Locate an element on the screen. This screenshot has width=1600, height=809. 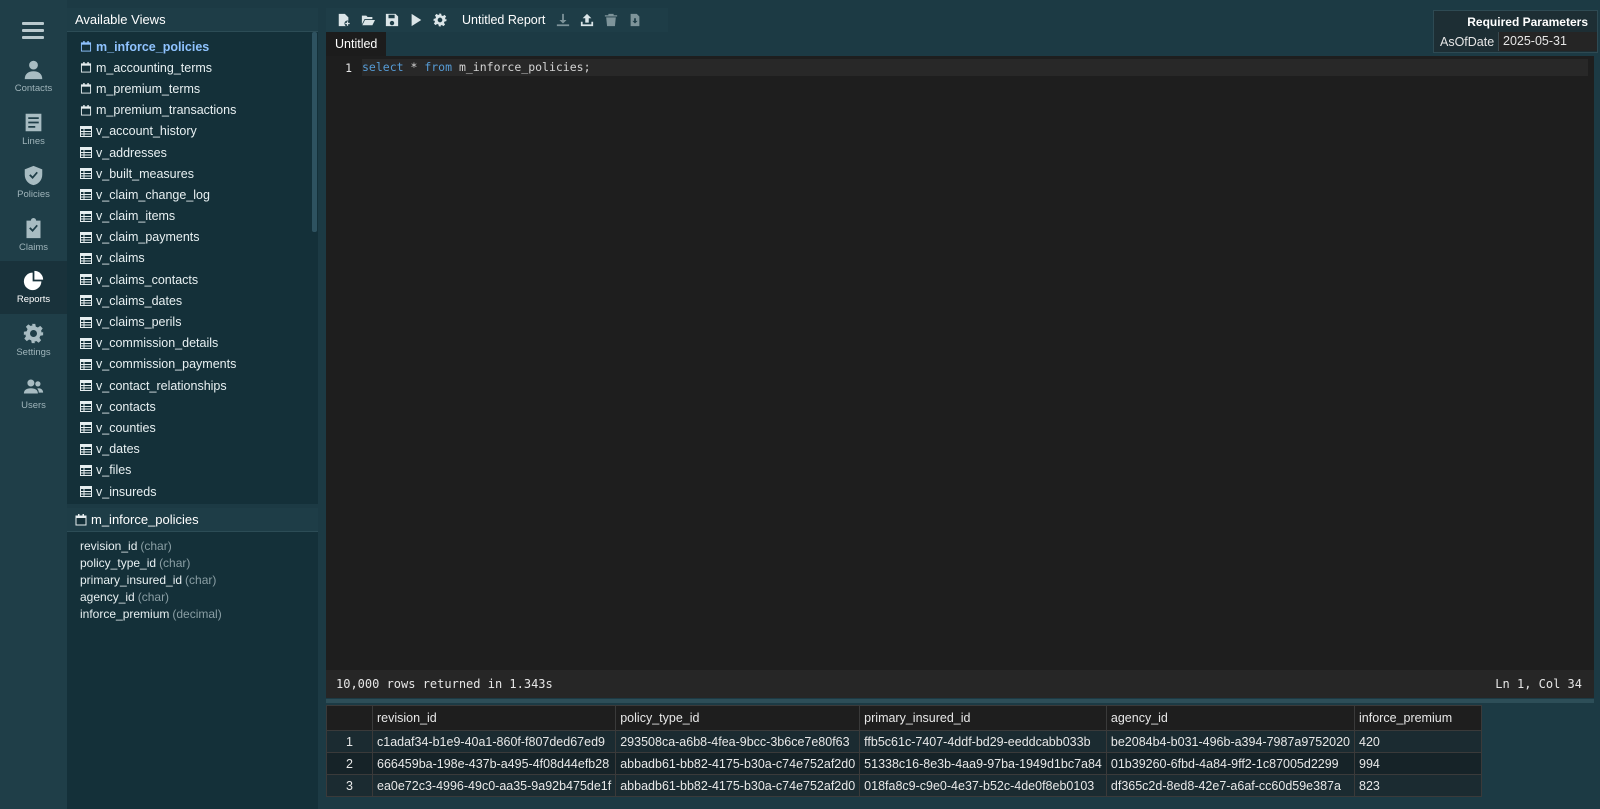
hamburger-menu-icon is located at coordinates (33, 31).